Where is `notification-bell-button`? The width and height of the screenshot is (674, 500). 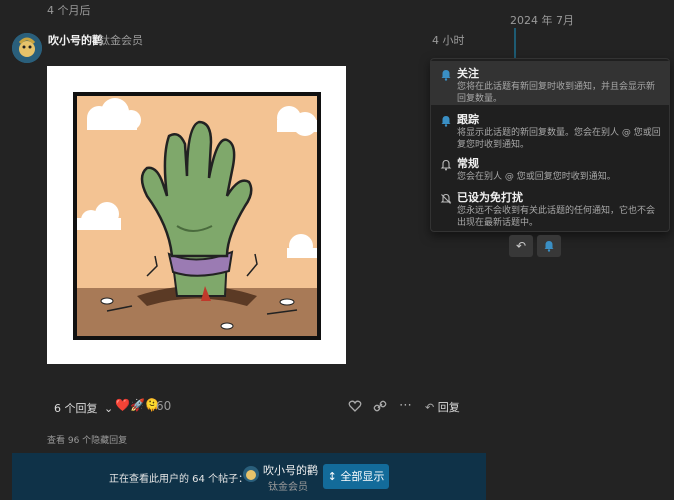 notification-bell-button is located at coordinates (549, 246).